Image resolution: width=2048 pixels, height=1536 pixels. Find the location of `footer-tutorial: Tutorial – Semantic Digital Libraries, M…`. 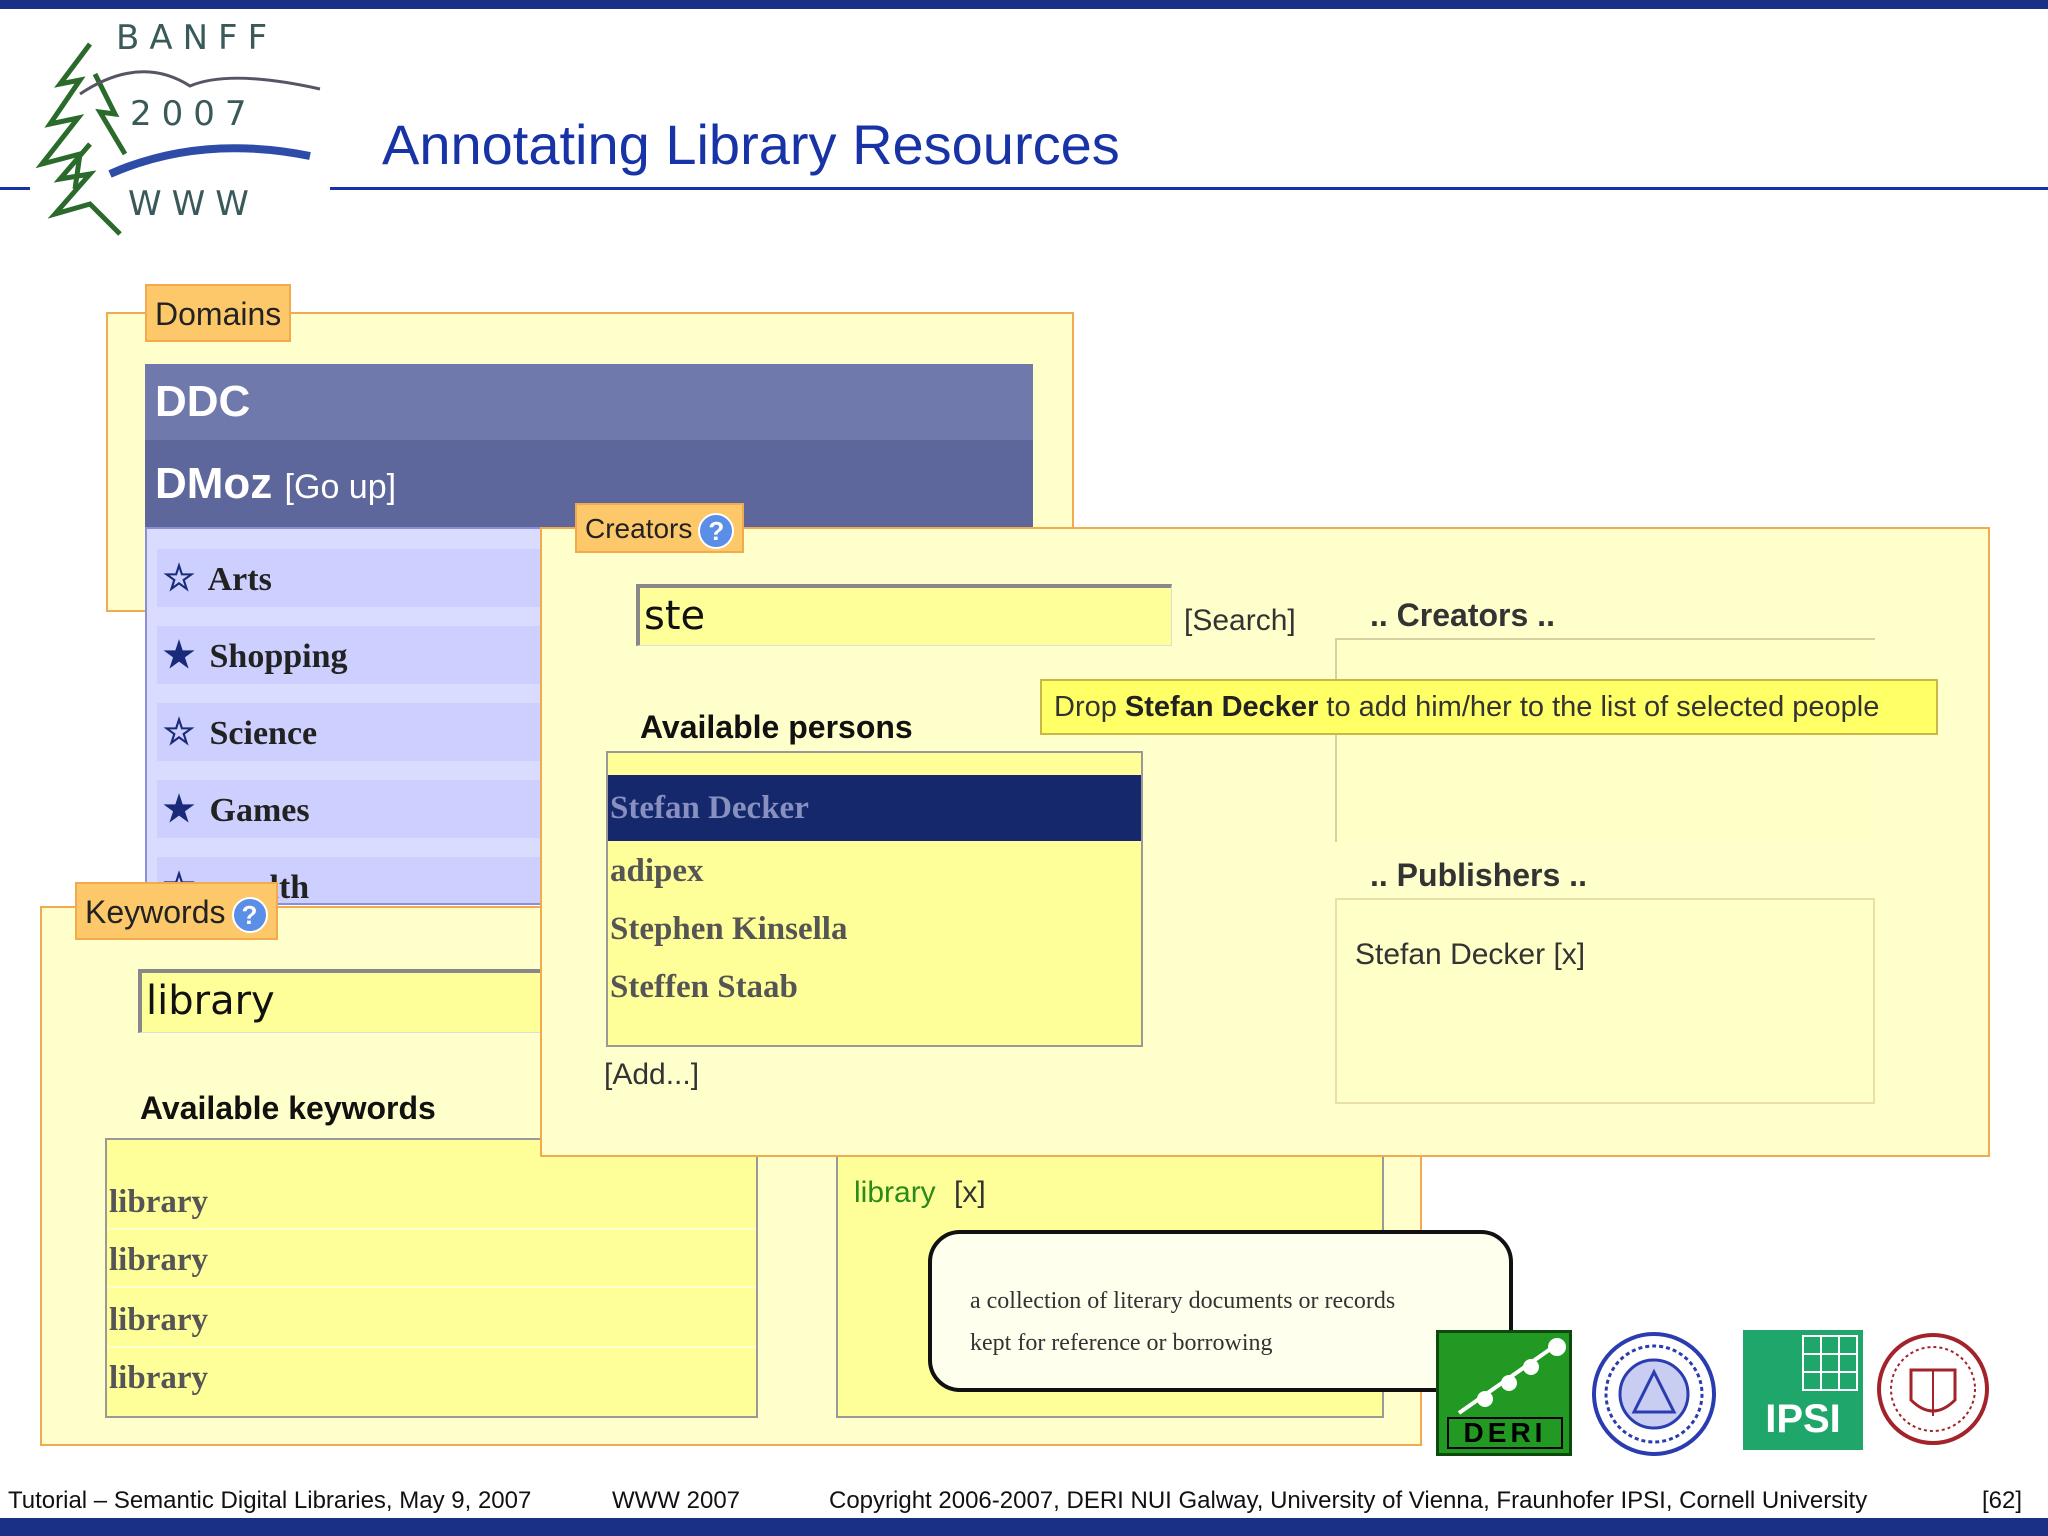

footer-tutorial: Tutorial – Semantic Digital Libraries, M… is located at coordinates (270, 1500).